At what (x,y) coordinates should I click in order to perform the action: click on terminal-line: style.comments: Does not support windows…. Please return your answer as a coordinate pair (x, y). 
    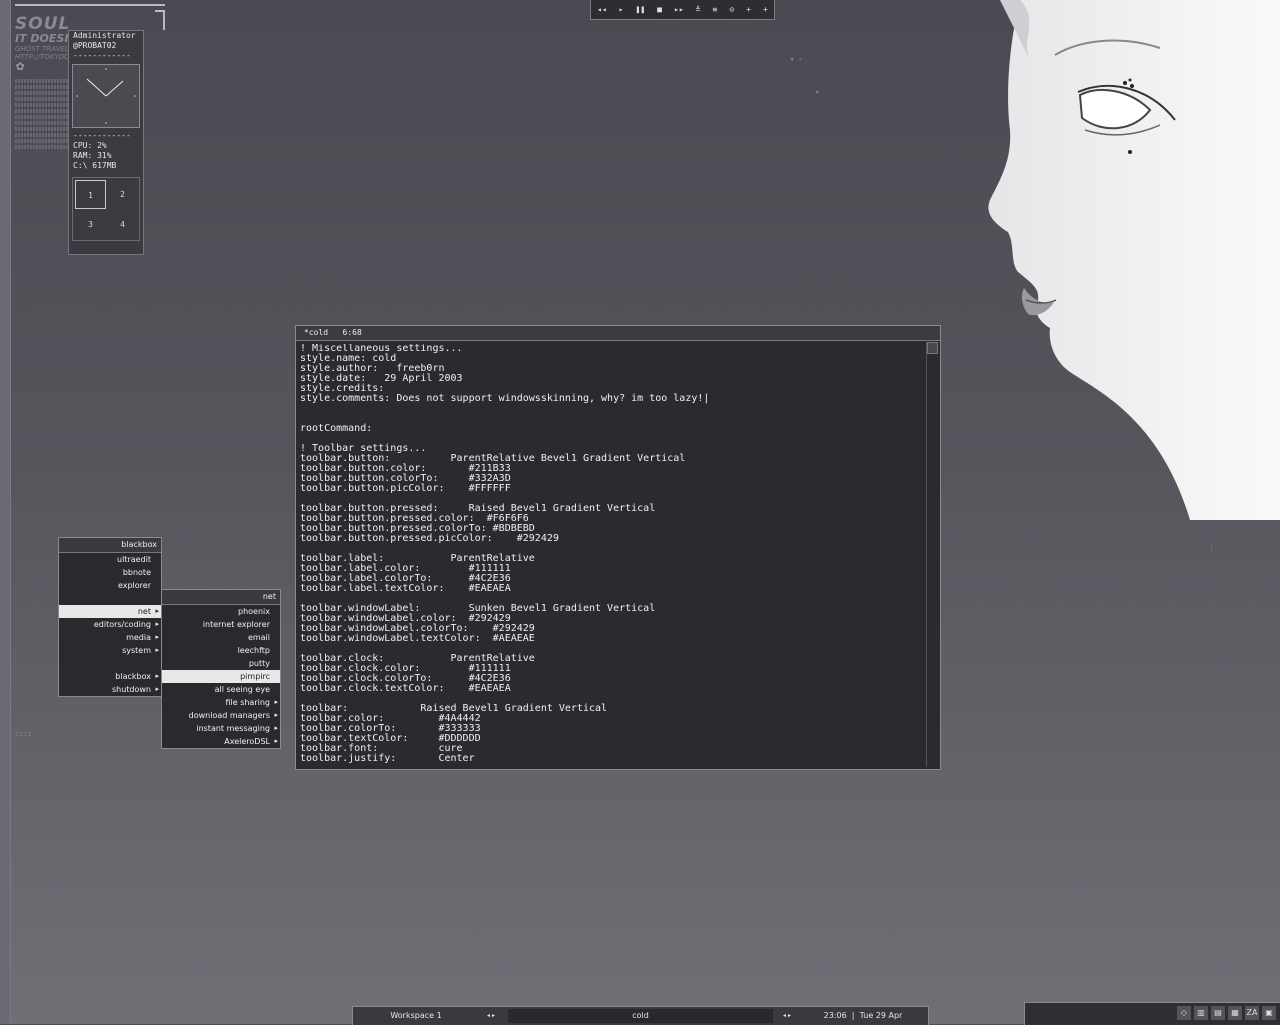
    Looking at the image, I should click on (505, 398).